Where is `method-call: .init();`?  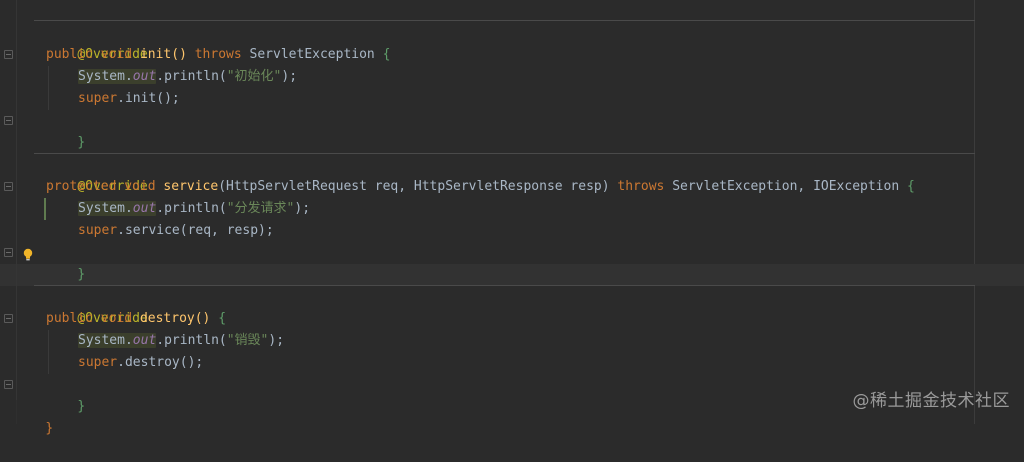
method-call: .init(); is located at coordinates (148, 98).